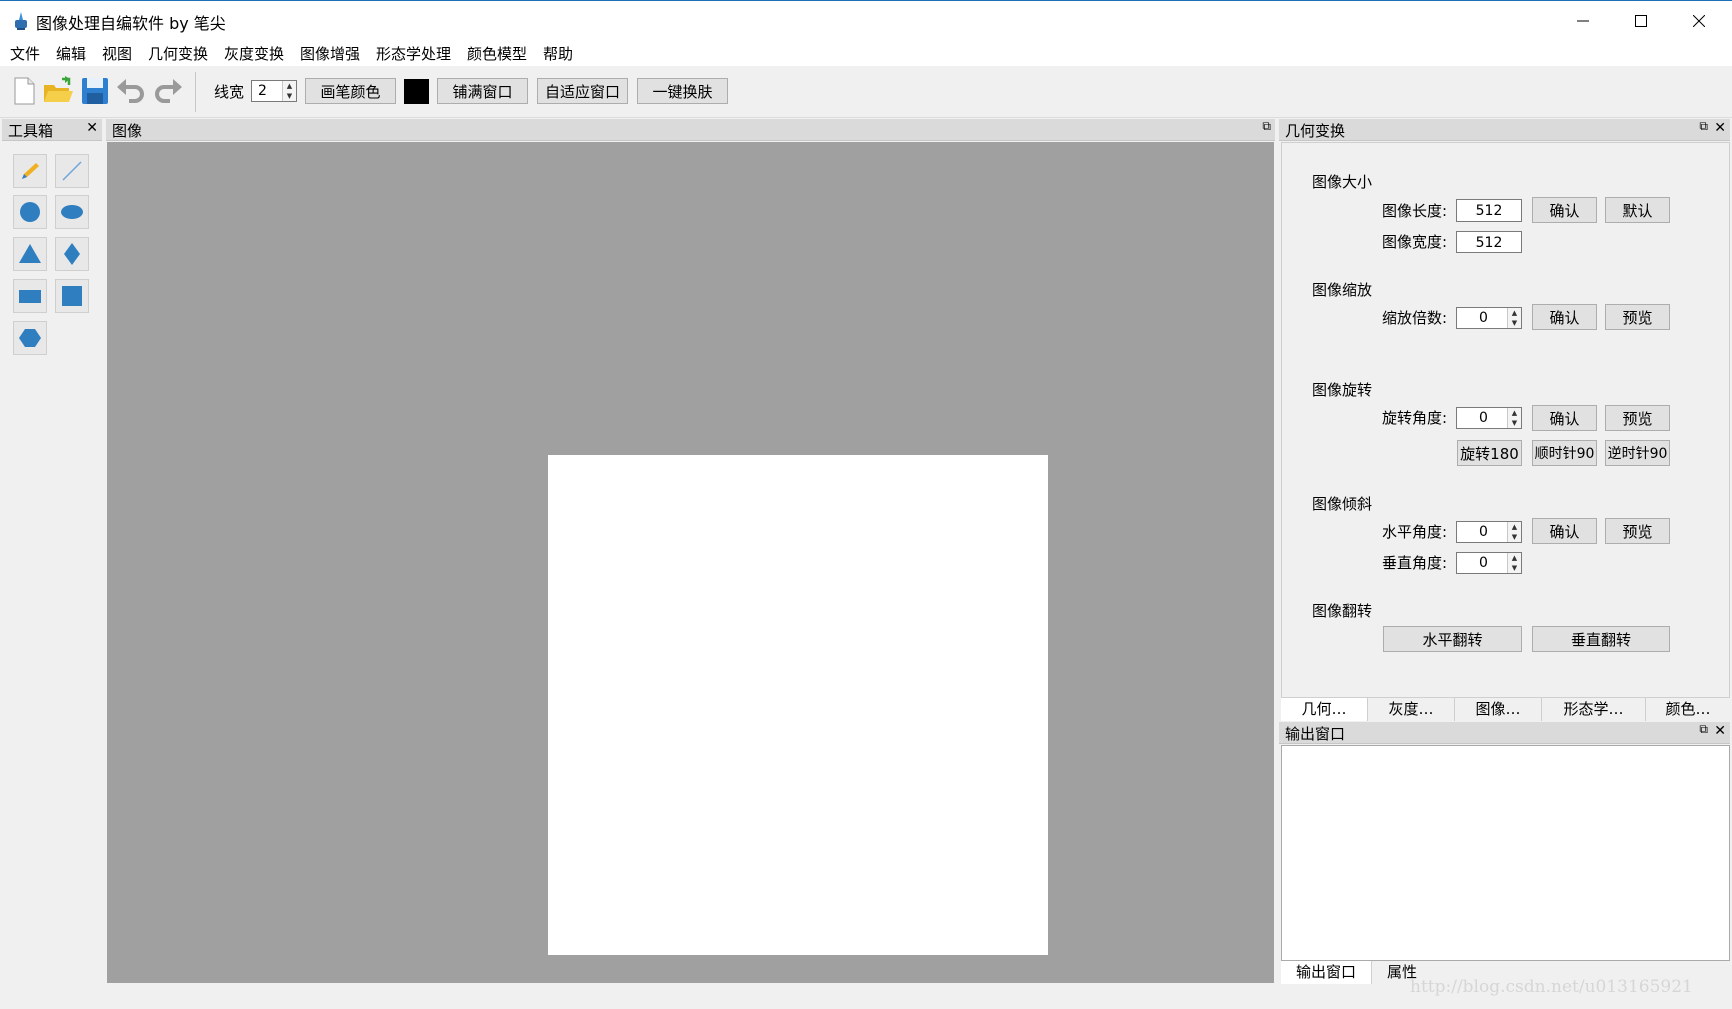  I want to click on ellipse-tool-icon, so click(72, 212).